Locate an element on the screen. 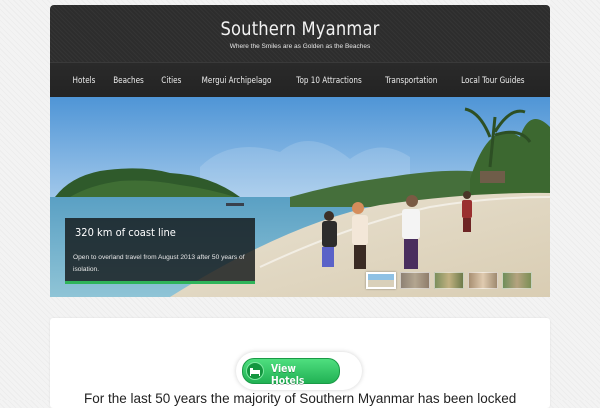 The width and height of the screenshot is (600, 408). nav-item-transportation: Transportation is located at coordinates (411, 81).